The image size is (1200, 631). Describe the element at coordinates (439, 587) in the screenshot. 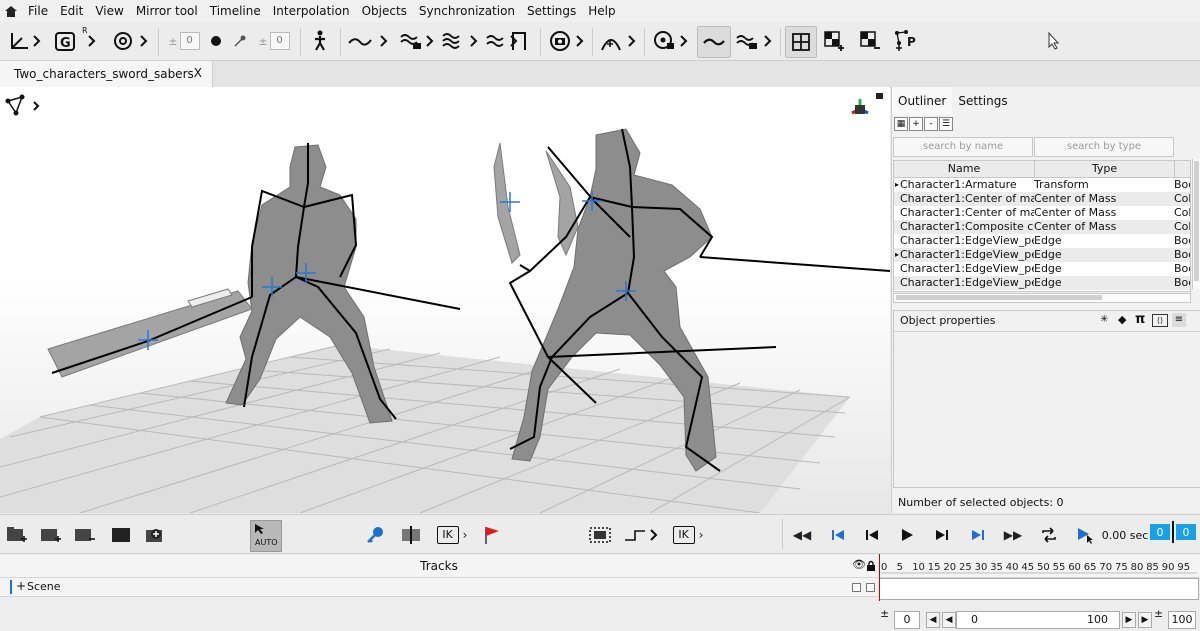

I see `scene-track-row: + Scene` at that location.